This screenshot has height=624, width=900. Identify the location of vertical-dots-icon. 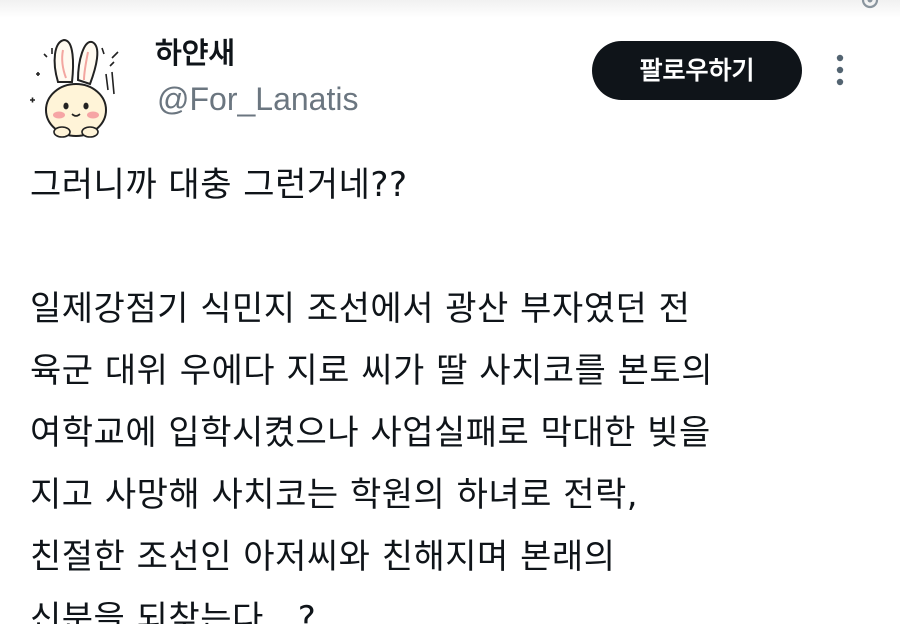
(840, 70).